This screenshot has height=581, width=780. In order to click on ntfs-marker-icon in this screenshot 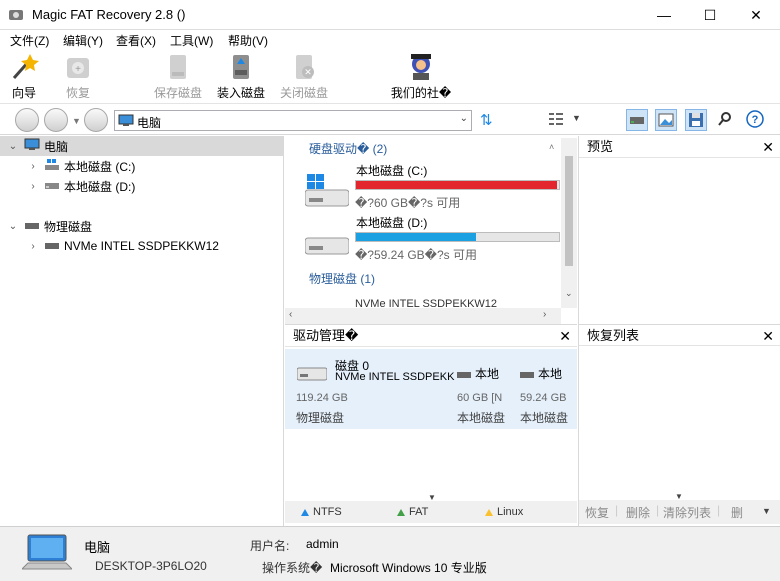, I will do `click(305, 512)`.